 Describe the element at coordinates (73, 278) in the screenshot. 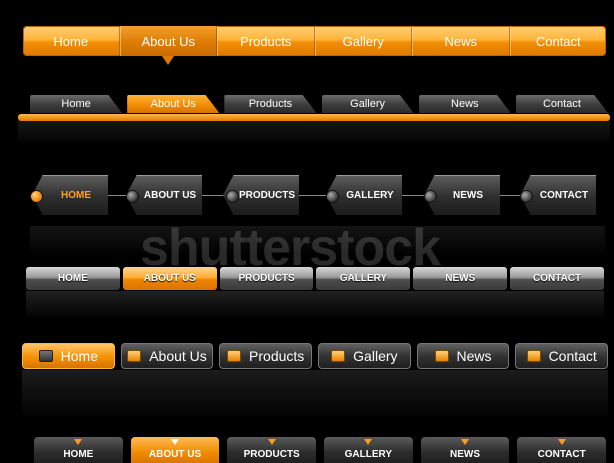

I see `button-home: HOME` at that location.